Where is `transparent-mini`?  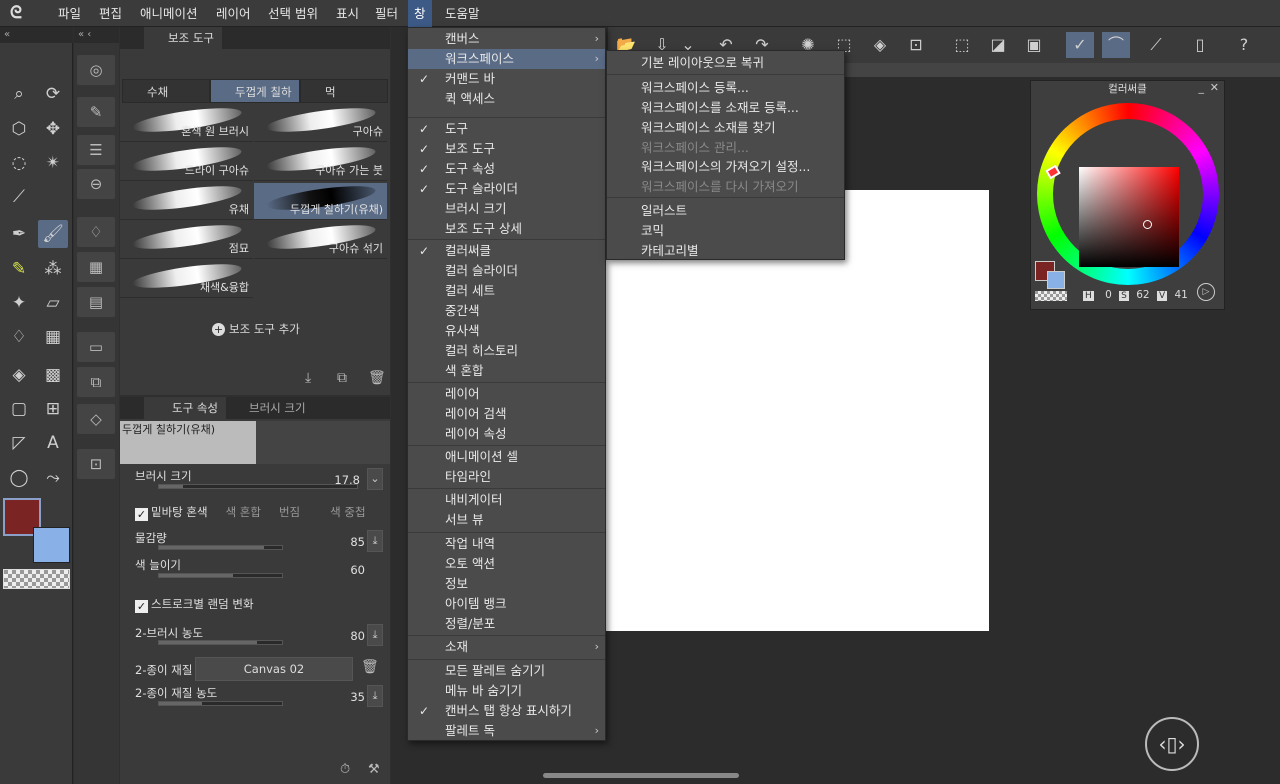 transparent-mini is located at coordinates (1051, 296).